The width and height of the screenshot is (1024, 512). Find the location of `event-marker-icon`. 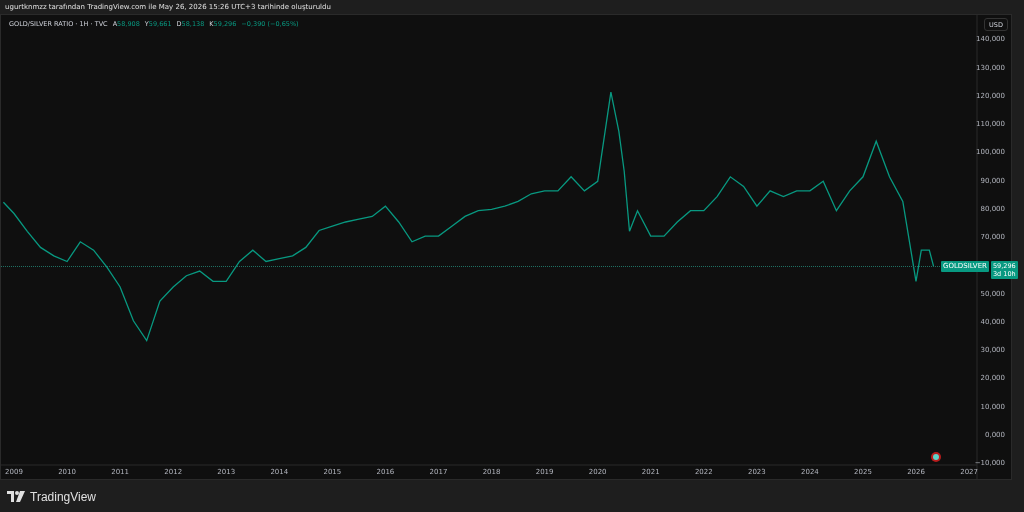

event-marker-icon is located at coordinates (936, 457).